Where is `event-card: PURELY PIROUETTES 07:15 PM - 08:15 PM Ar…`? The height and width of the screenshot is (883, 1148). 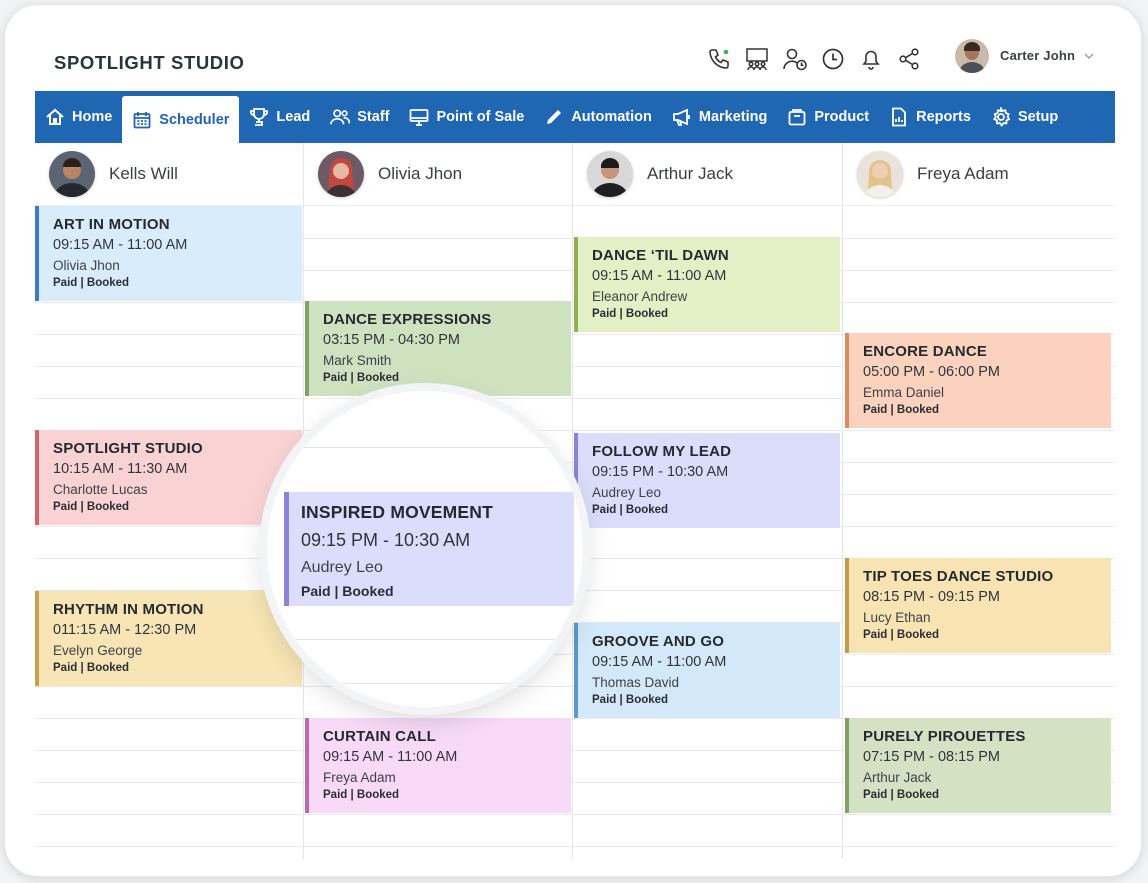 event-card: PURELY PIROUETTES 07:15 PM - 08:15 PM Ar… is located at coordinates (978, 765).